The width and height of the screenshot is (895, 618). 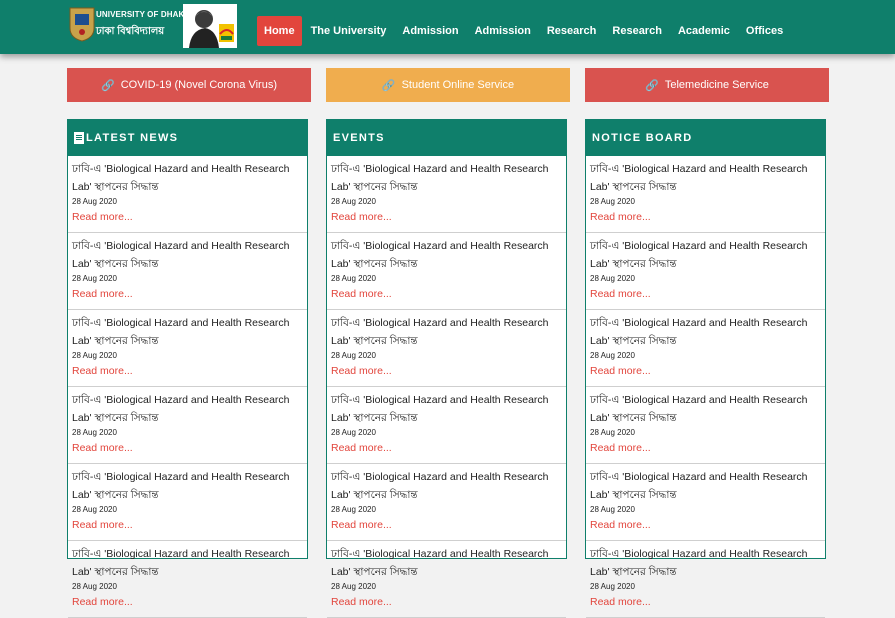 What do you see at coordinates (642, 138) in the screenshot?
I see `panel-title: NOTICE BOARD` at bounding box center [642, 138].